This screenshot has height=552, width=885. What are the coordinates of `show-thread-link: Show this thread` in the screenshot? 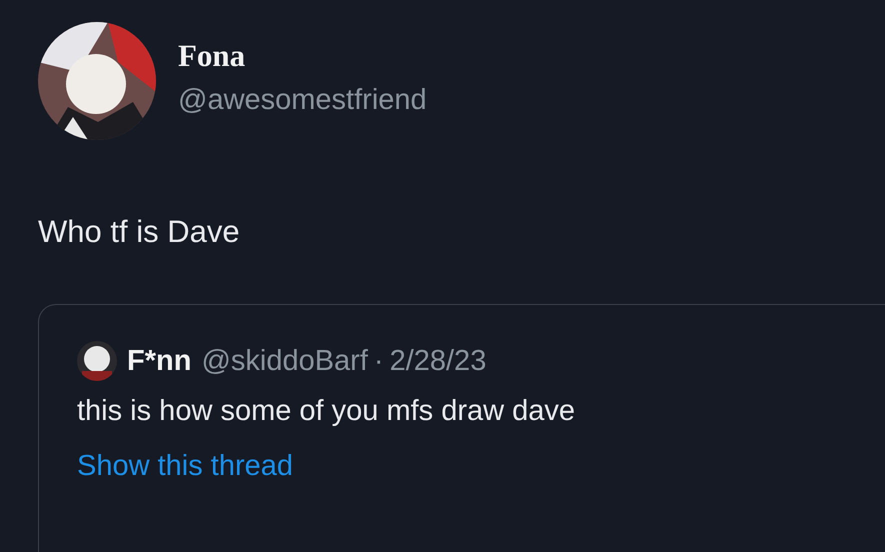 It's located at (185, 466).